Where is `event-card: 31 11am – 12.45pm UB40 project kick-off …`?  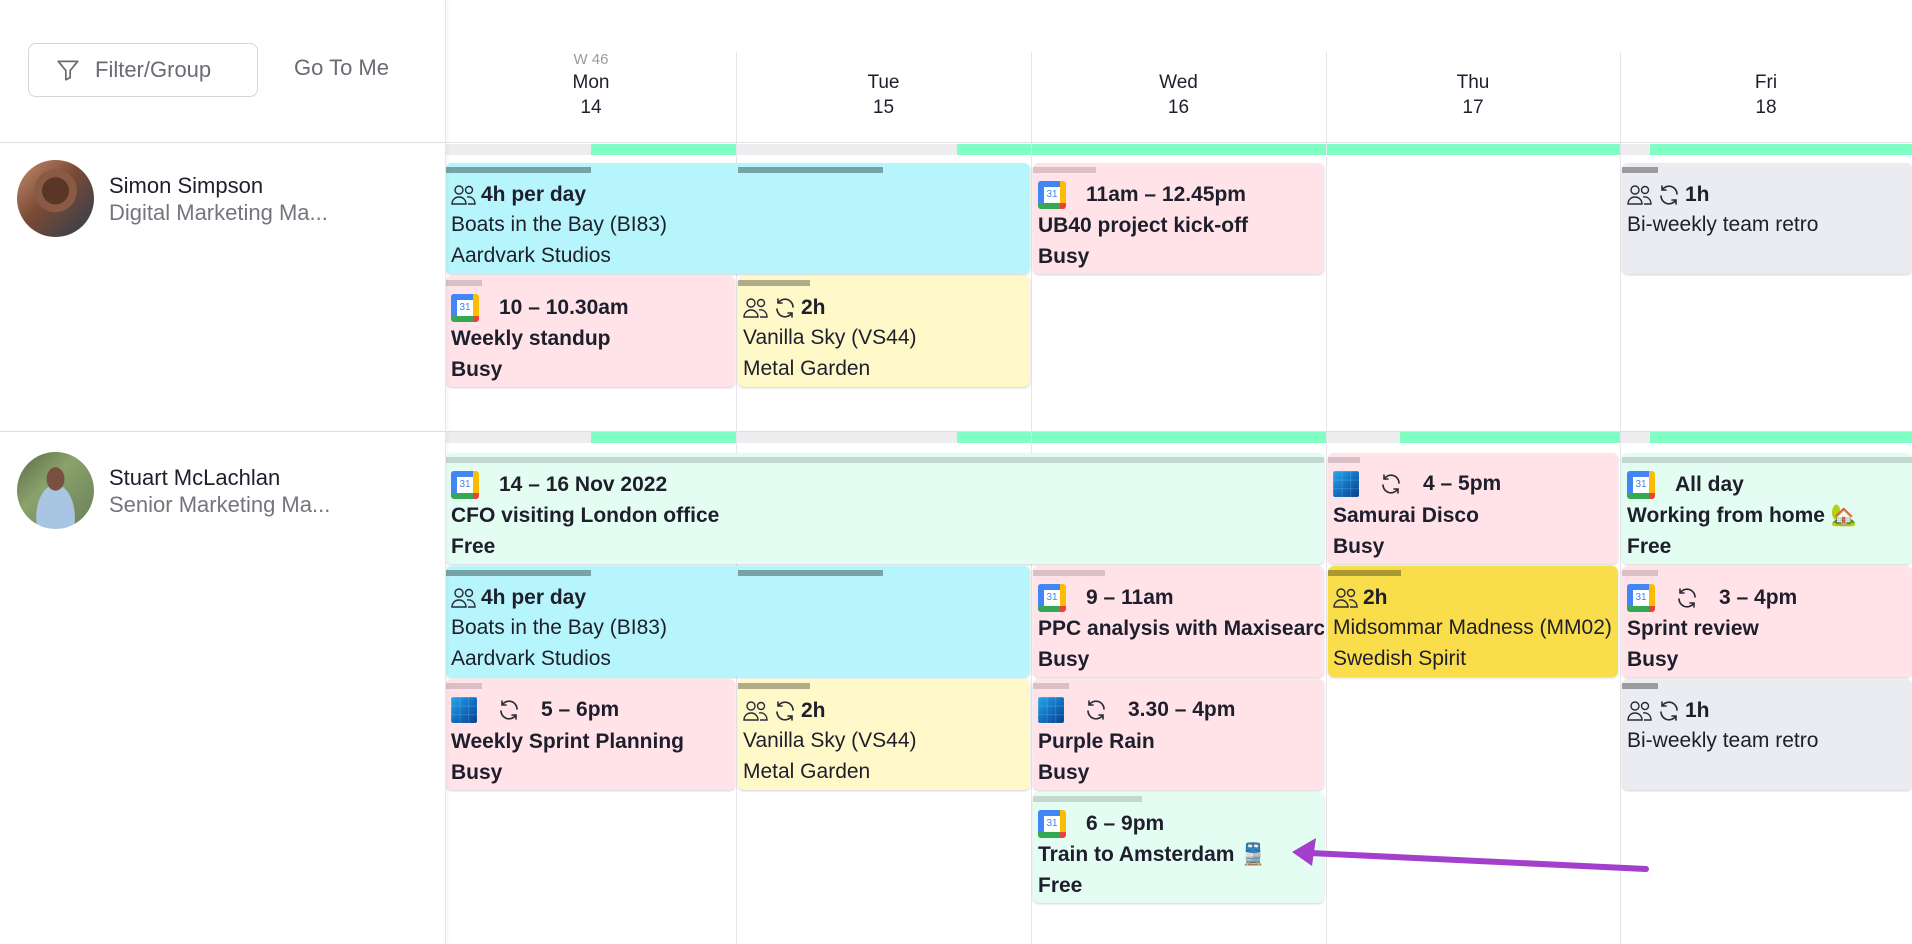
event-card: 31 11am – 12.45pm UB40 project kick-off … is located at coordinates (1178, 218).